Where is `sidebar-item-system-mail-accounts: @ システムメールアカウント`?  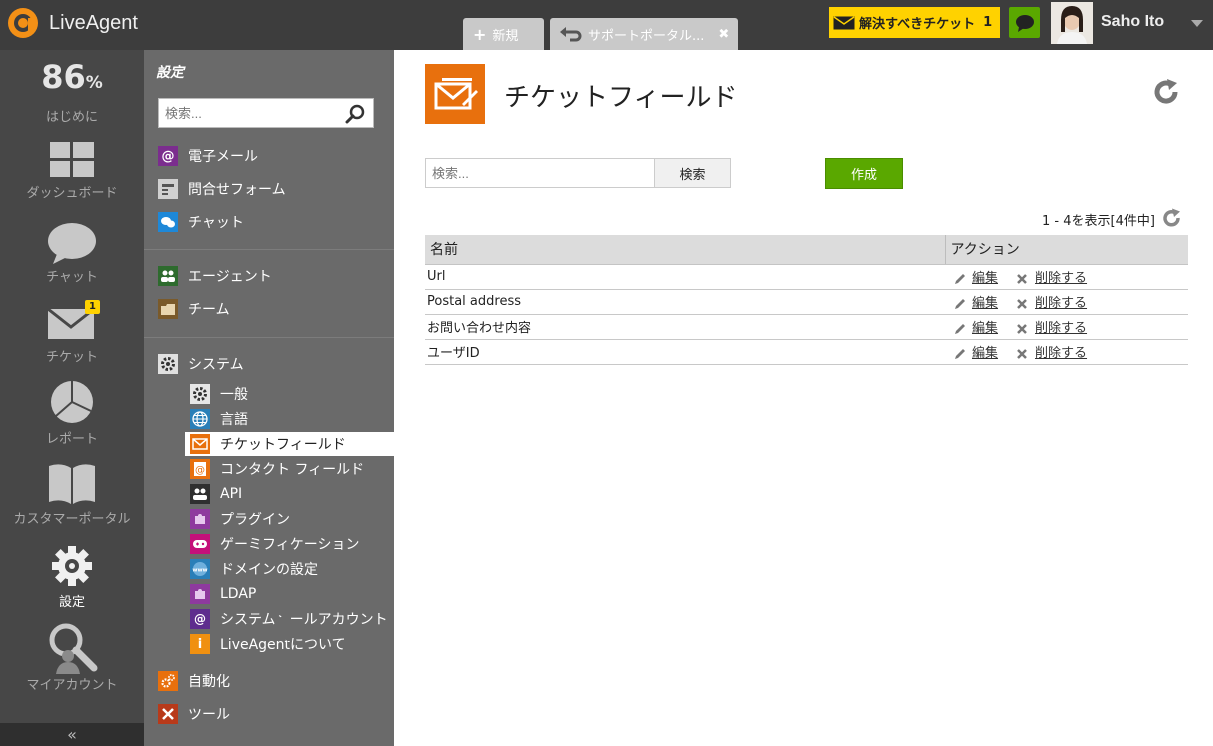
sidebar-item-system-mail-accounts: @ システムメールアカウント is located at coordinates (291, 619).